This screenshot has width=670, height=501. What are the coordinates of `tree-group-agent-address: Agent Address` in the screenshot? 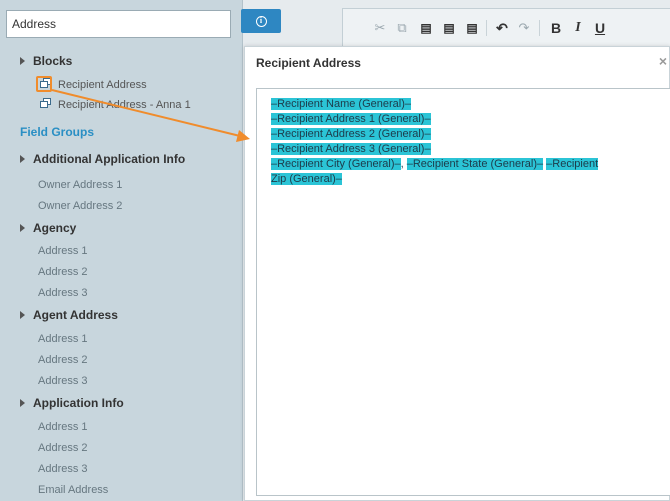 It's located at (69, 315).